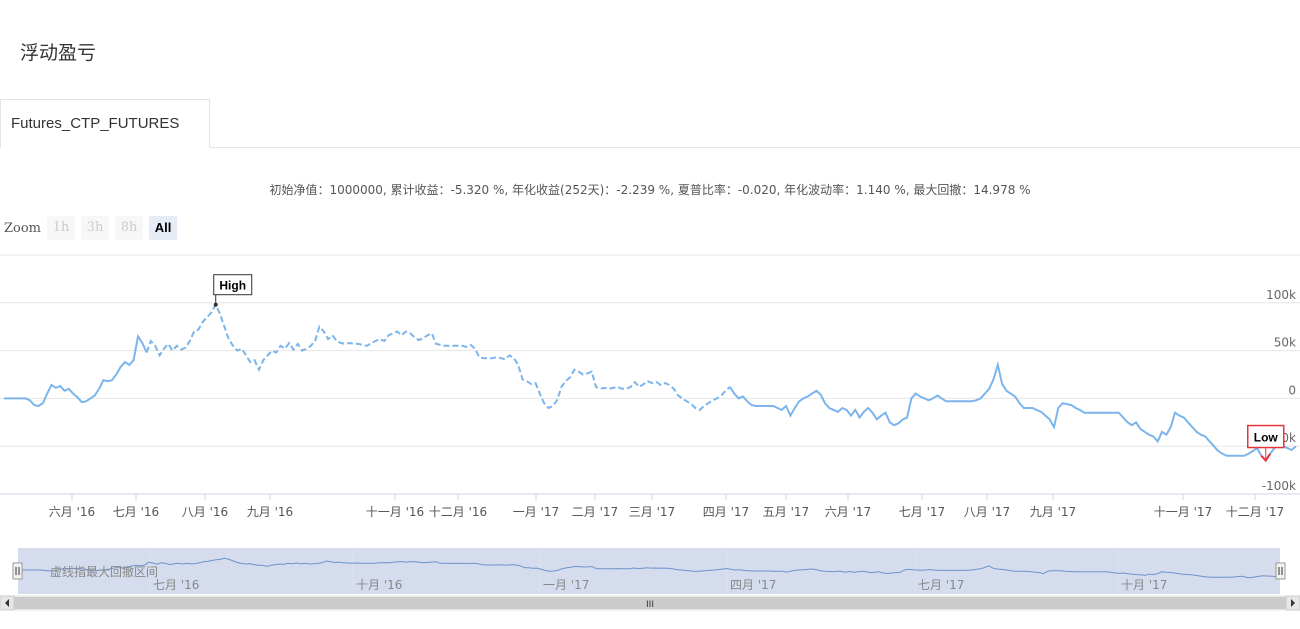 This screenshot has width=1300, height=629. What do you see at coordinates (1255, 512) in the screenshot?
I see `x-tick-label: 十二月 '17` at bounding box center [1255, 512].